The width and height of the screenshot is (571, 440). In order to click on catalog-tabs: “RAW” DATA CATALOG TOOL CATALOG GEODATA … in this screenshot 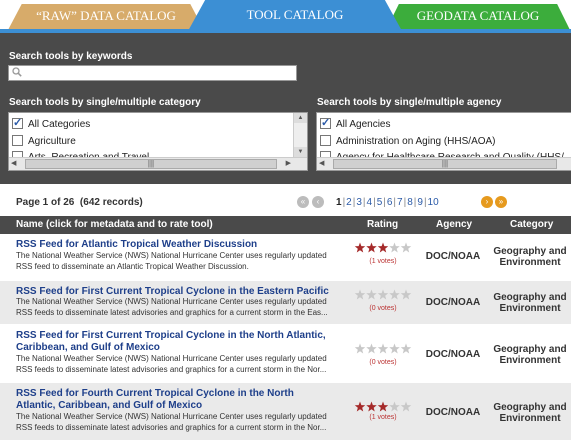, I will do `click(285, 16)`.